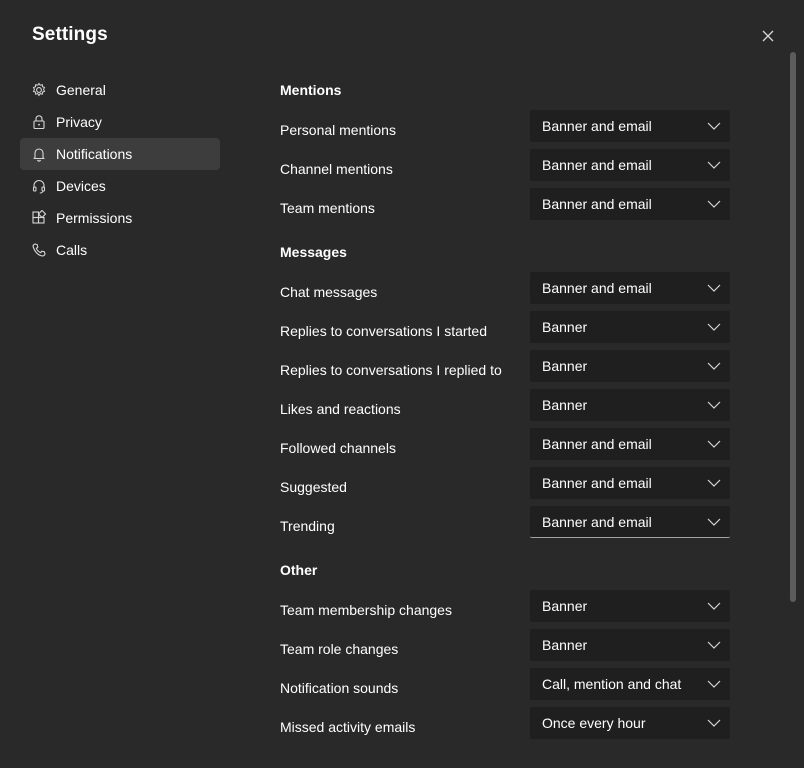 The image size is (804, 768). What do you see at coordinates (70, 34) in the screenshot?
I see `page-title: Settings` at bounding box center [70, 34].